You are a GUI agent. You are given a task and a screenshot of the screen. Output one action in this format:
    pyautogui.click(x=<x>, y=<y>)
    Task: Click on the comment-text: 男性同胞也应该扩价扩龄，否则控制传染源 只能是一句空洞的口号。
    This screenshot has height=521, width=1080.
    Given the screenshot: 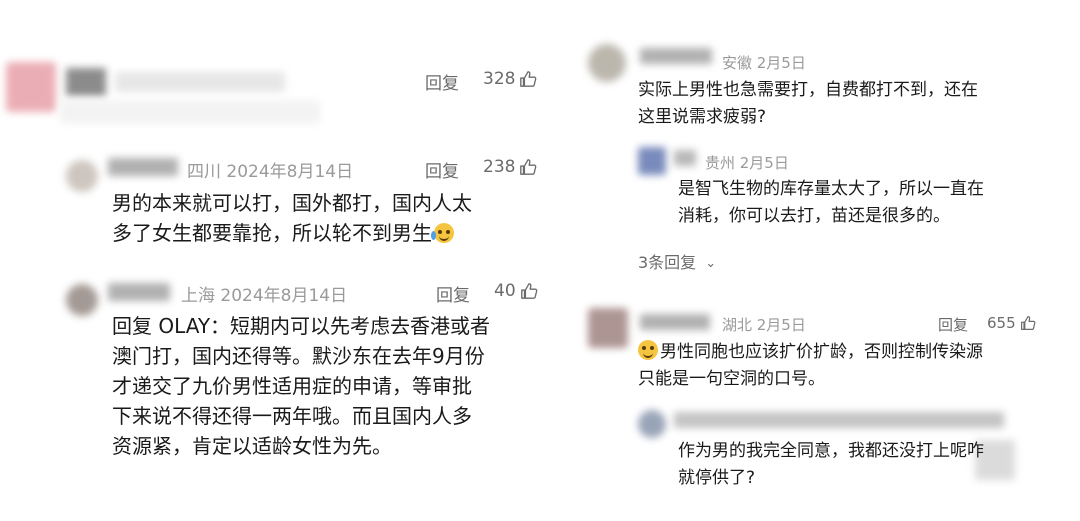 What is the action you would take?
    pyautogui.click(x=810, y=366)
    